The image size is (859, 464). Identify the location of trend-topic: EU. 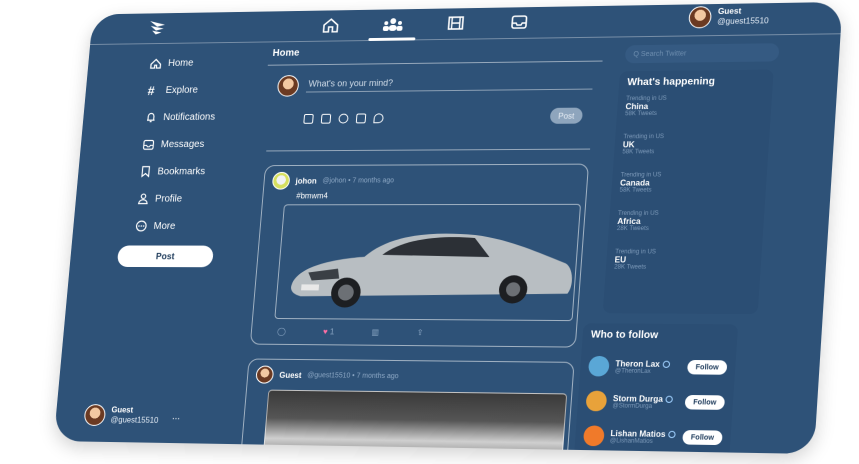
(683, 260).